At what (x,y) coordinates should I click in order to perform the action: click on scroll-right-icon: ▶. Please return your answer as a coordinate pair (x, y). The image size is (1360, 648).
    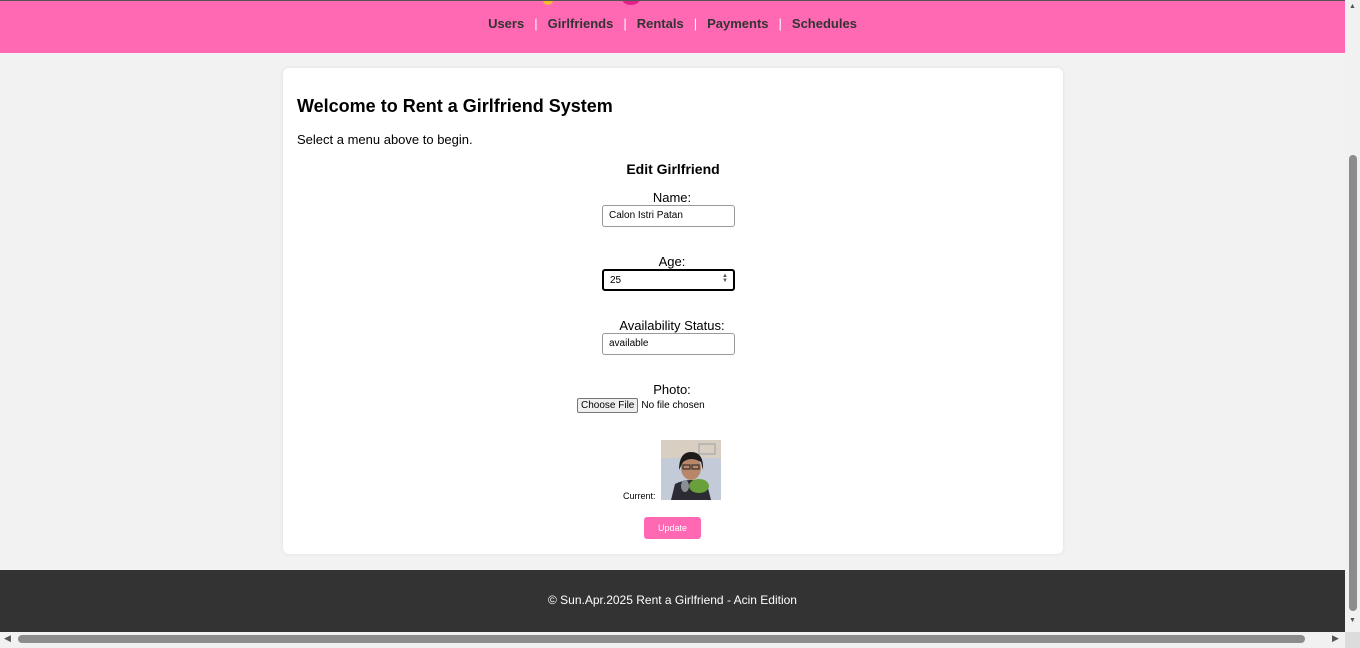
    Looking at the image, I should click on (1335, 638).